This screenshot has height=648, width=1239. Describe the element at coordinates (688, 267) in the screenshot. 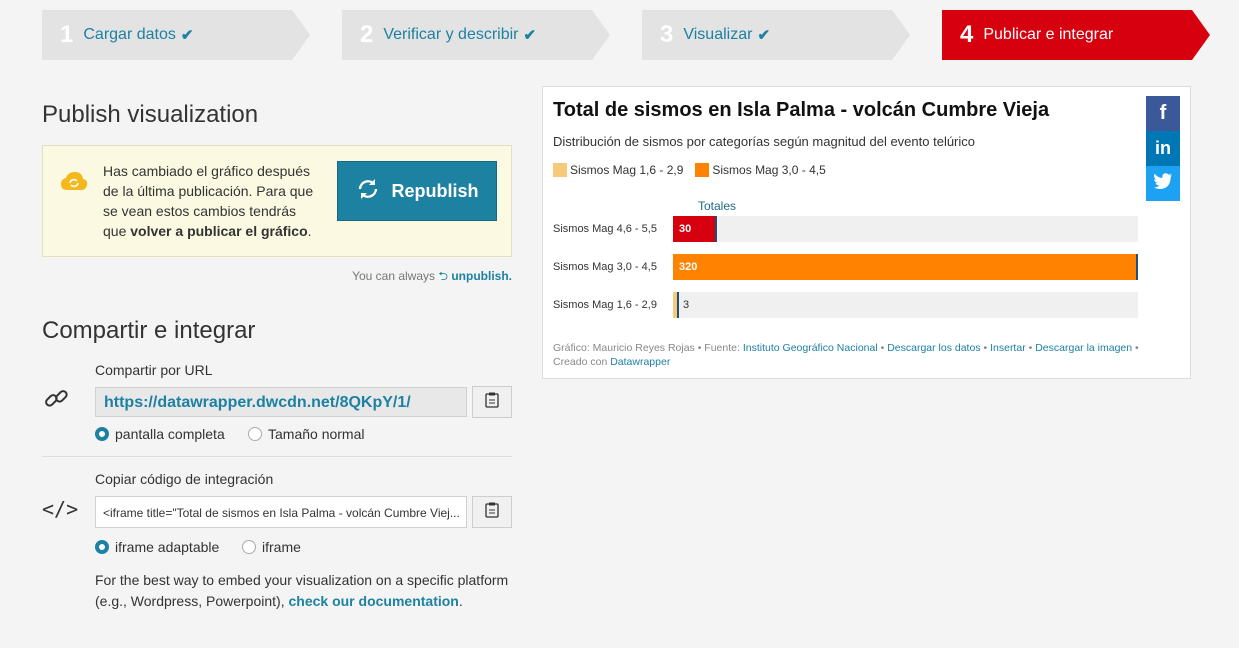

I see `bar-value-label: 320` at that location.